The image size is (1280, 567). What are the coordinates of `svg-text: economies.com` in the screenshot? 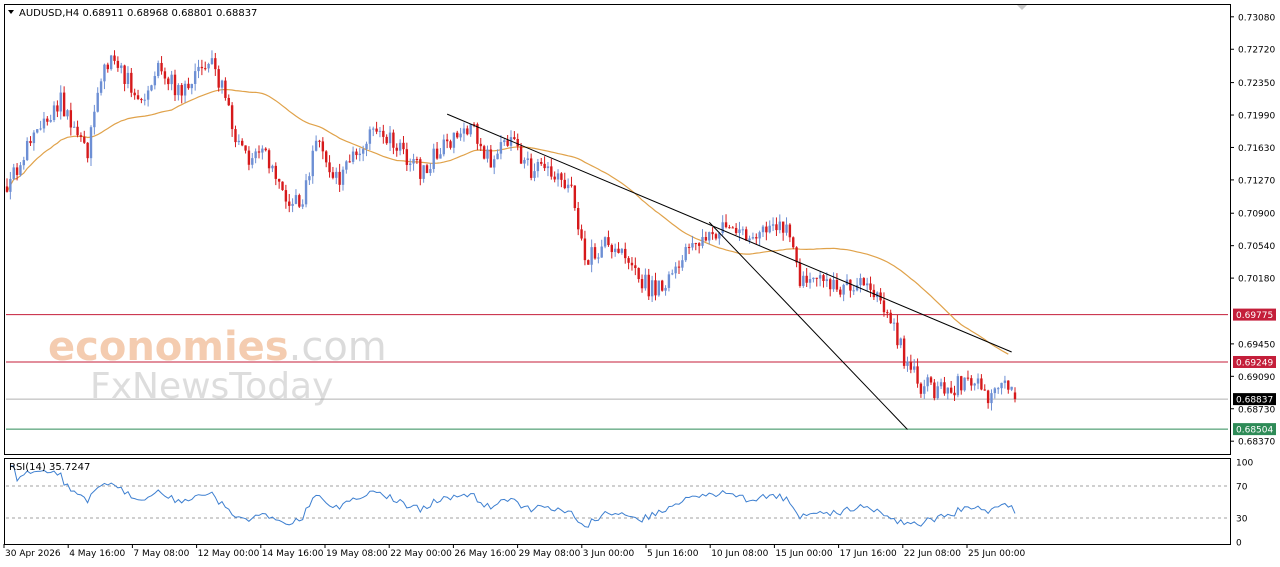 It's located at (217, 347).